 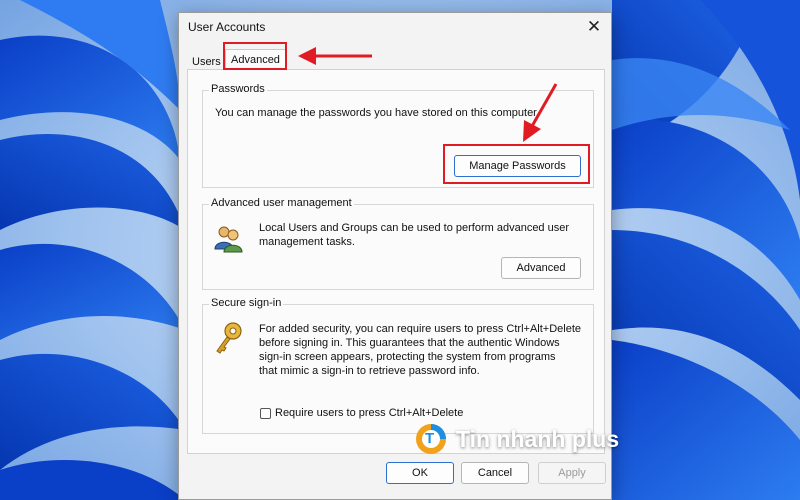 What do you see at coordinates (307, 242) in the screenshot?
I see `advanced-user-management-line2: management tasks.` at bounding box center [307, 242].